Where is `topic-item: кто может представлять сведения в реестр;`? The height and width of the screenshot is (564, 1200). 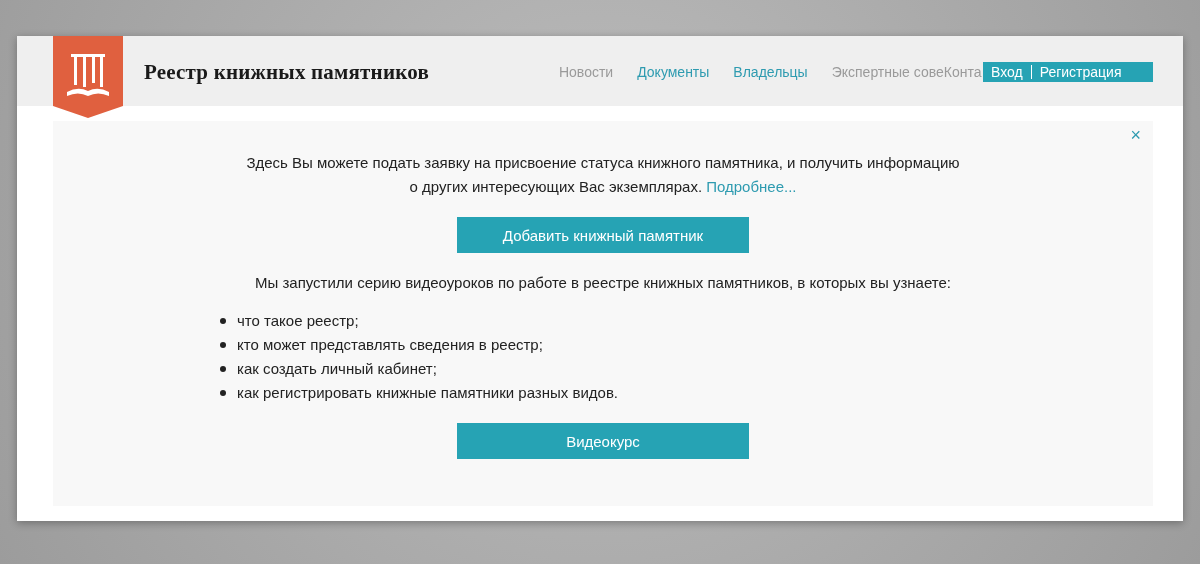 topic-item: кто может представлять сведения в реестр; is located at coordinates (390, 345).